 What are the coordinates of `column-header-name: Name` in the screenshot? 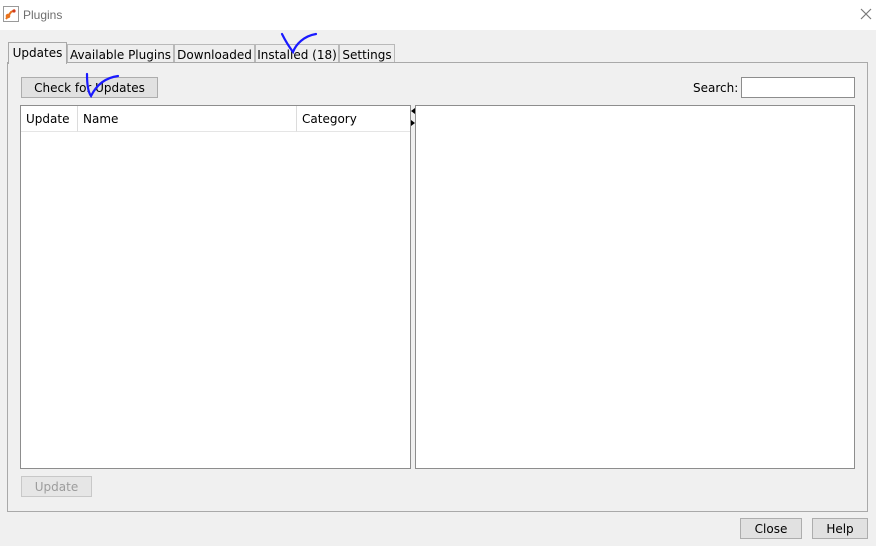 It's located at (187, 119).